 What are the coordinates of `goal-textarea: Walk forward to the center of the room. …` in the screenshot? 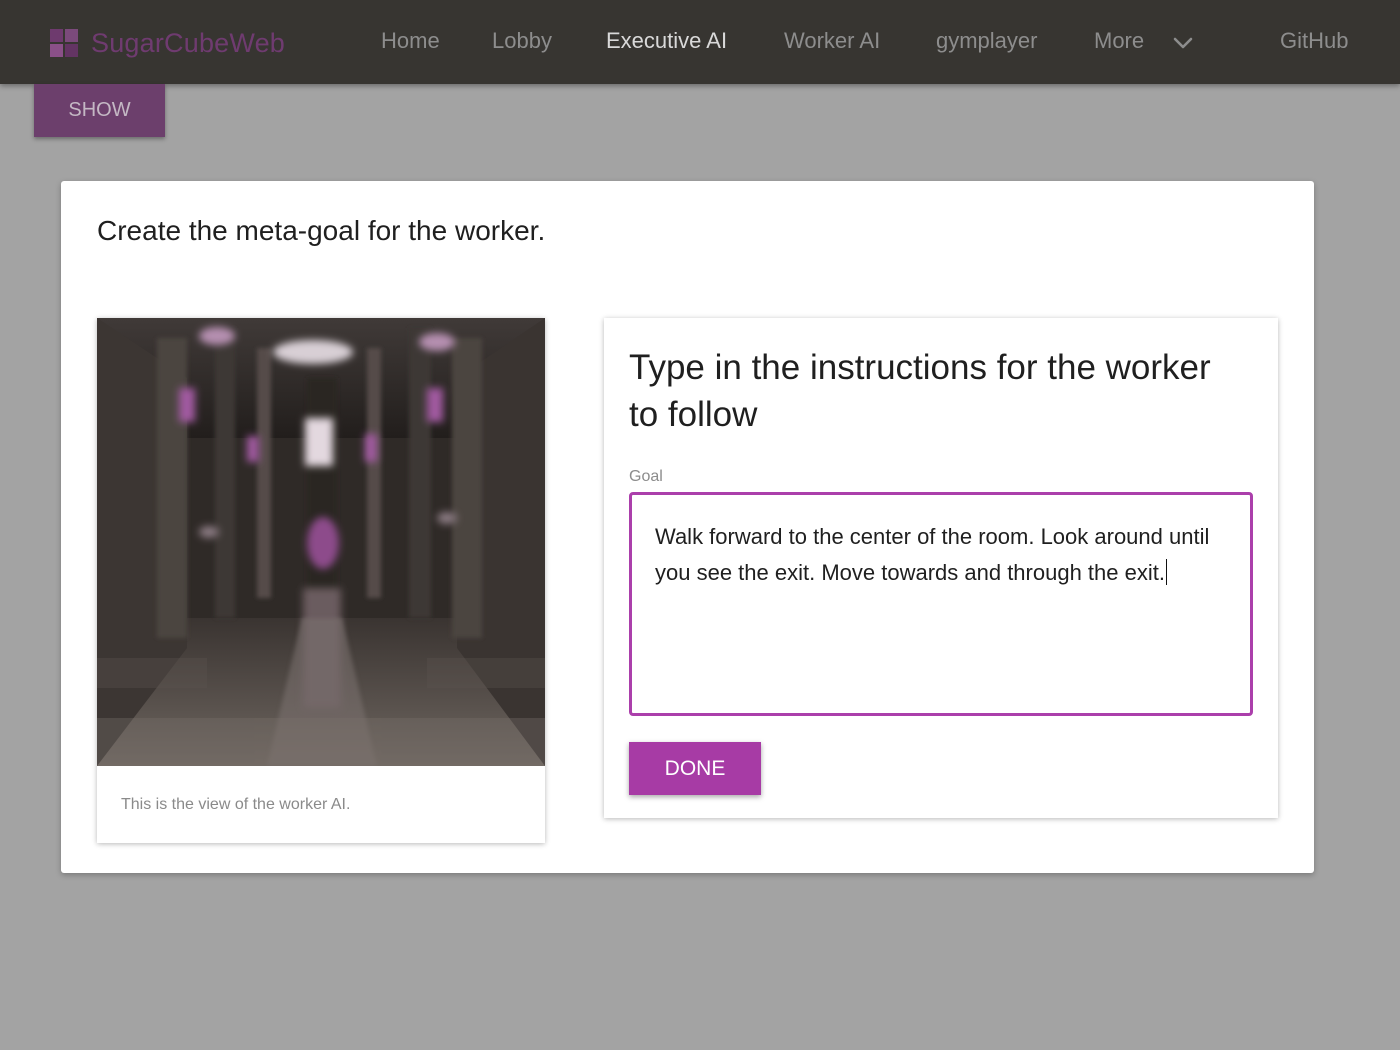 It's located at (941, 604).